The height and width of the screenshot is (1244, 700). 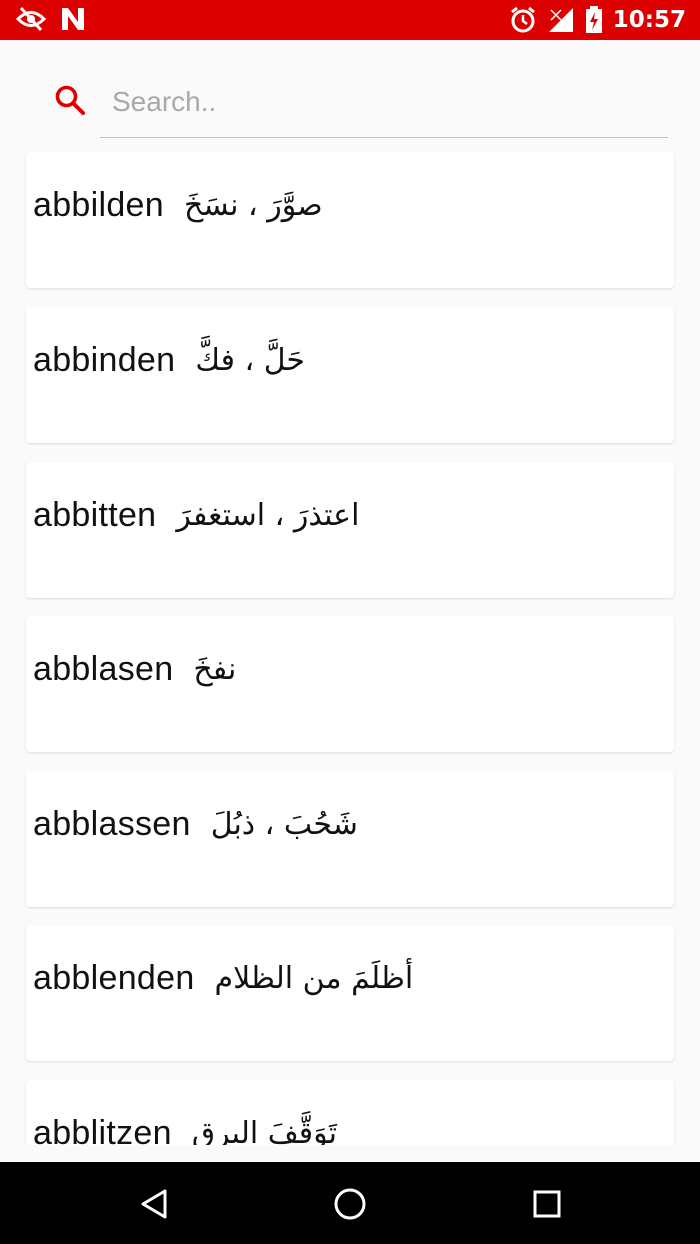 What do you see at coordinates (102, 1129) in the screenshot?
I see `german-word: abblitzen` at bounding box center [102, 1129].